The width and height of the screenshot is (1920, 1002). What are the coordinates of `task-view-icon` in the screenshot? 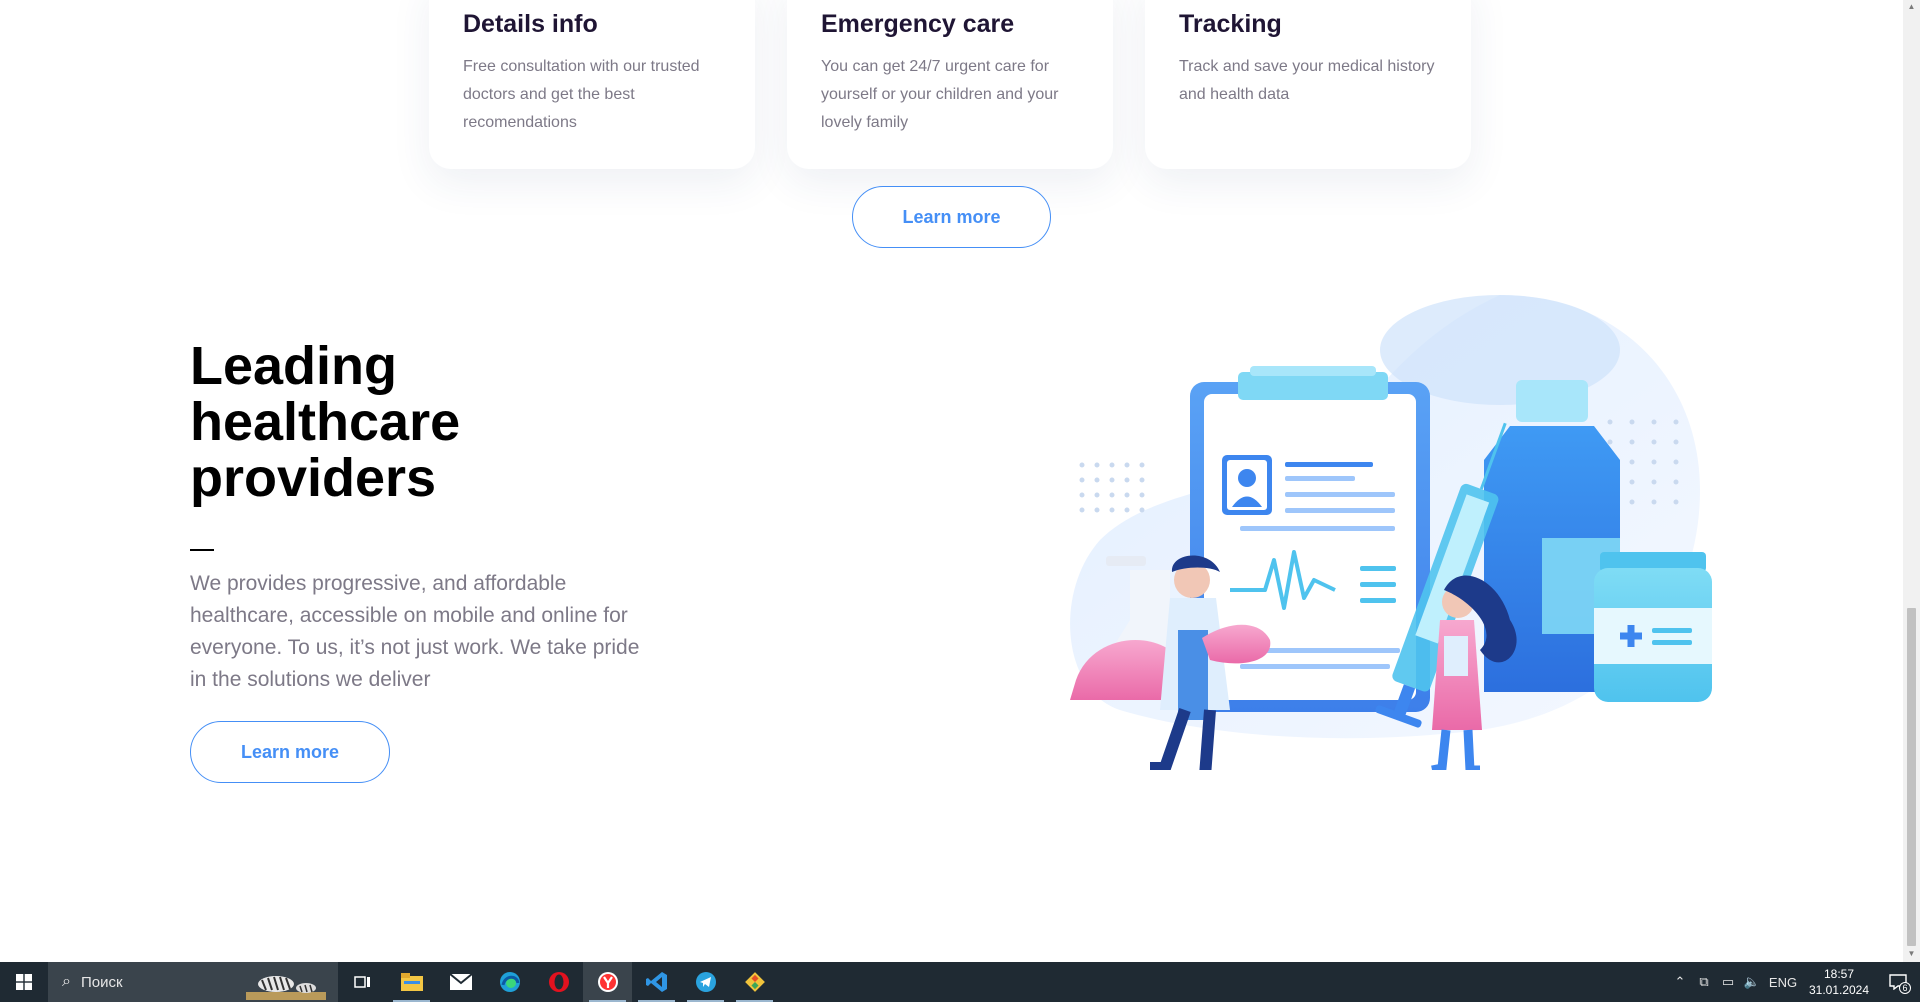 It's located at (361, 982).